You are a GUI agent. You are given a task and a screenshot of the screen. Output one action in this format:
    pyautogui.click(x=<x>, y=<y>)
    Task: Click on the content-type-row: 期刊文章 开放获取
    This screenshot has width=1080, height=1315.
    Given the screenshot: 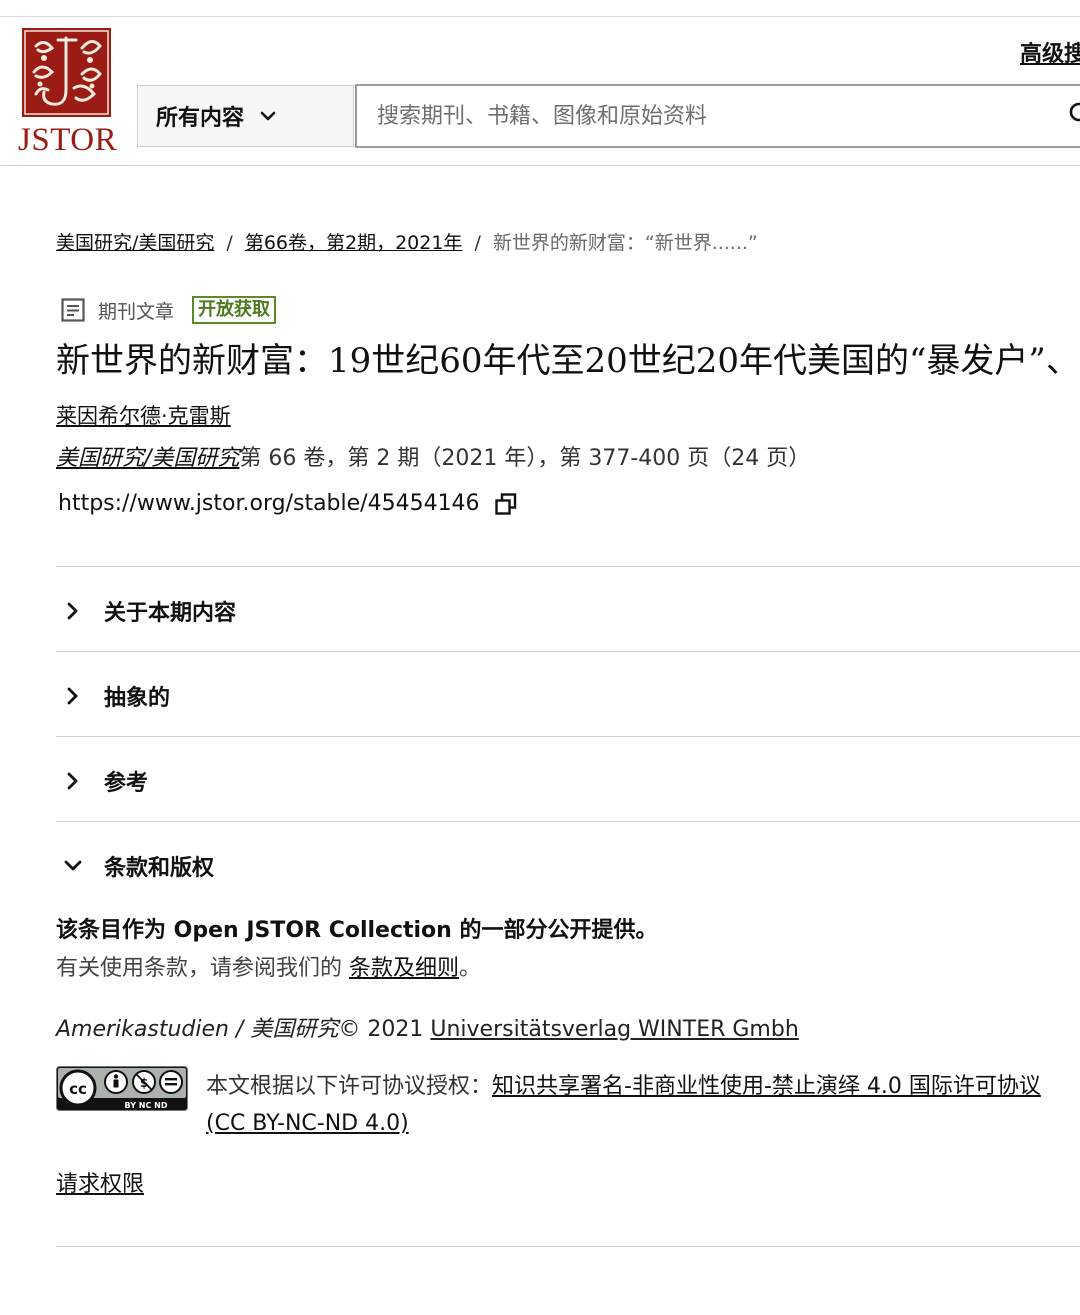 What is the action you would take?
    pyautogui.click(x=168, y=310)
    